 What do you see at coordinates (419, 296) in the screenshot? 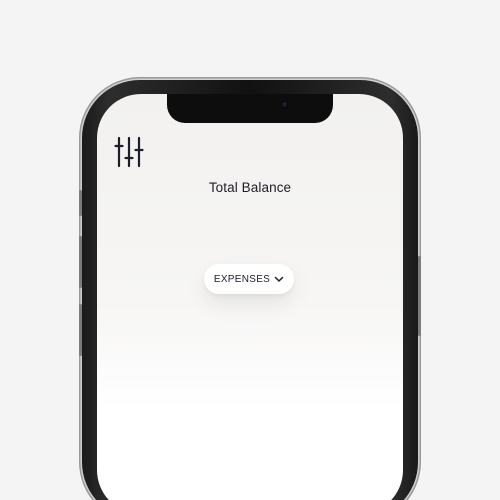
I see `power-button` at bounding box center [419, 296].